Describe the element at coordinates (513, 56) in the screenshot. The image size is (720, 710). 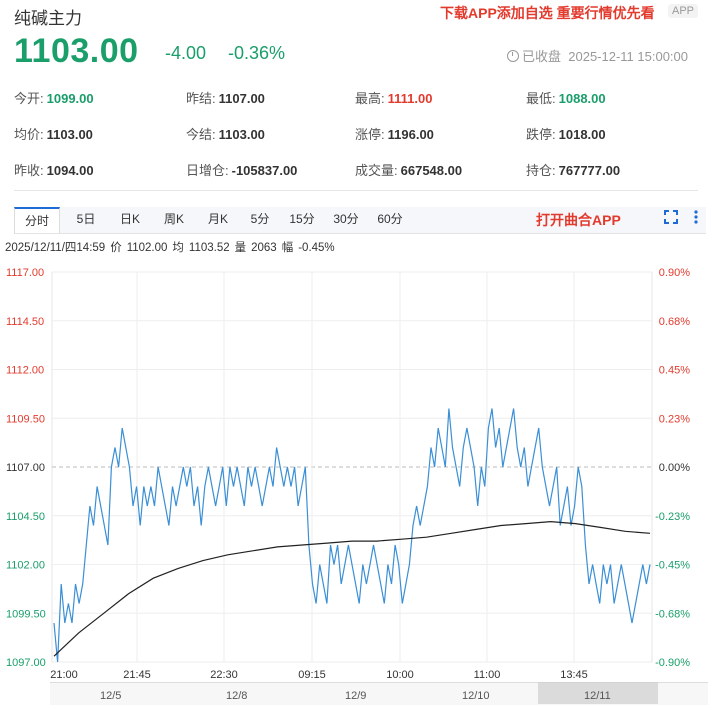
I see `clock-icon` at that location.